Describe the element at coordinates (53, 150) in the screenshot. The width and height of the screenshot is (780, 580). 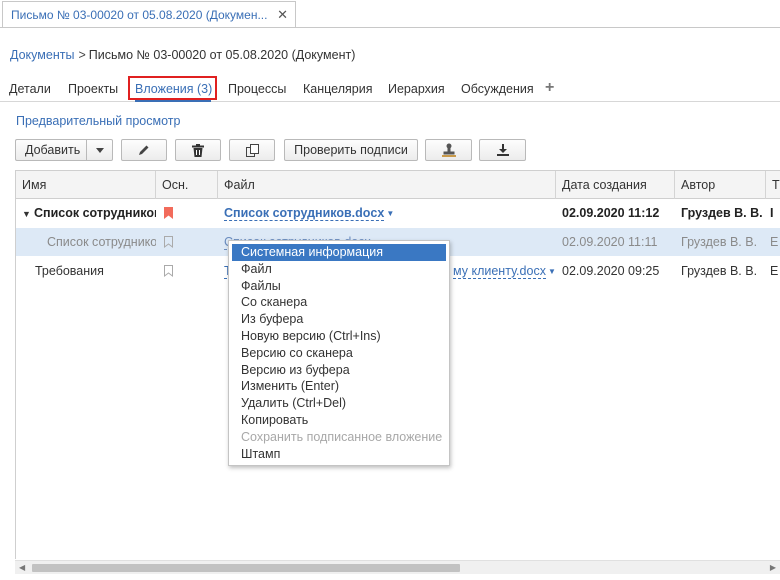
I see `add-button-label: Добавить` at that location.